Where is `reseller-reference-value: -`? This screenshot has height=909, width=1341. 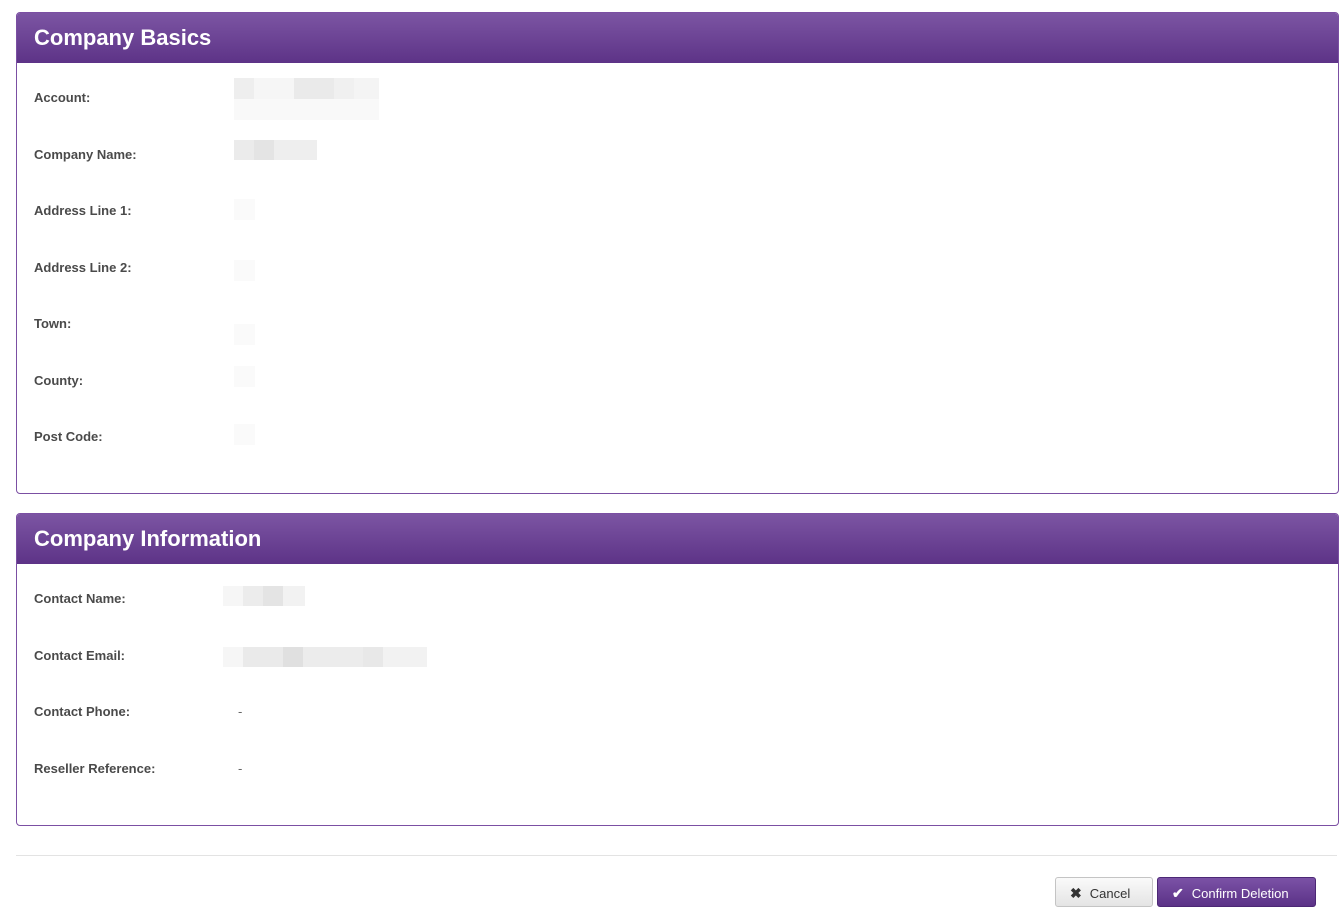 reseller-reference-value: - is located at coordinates (240, 768).